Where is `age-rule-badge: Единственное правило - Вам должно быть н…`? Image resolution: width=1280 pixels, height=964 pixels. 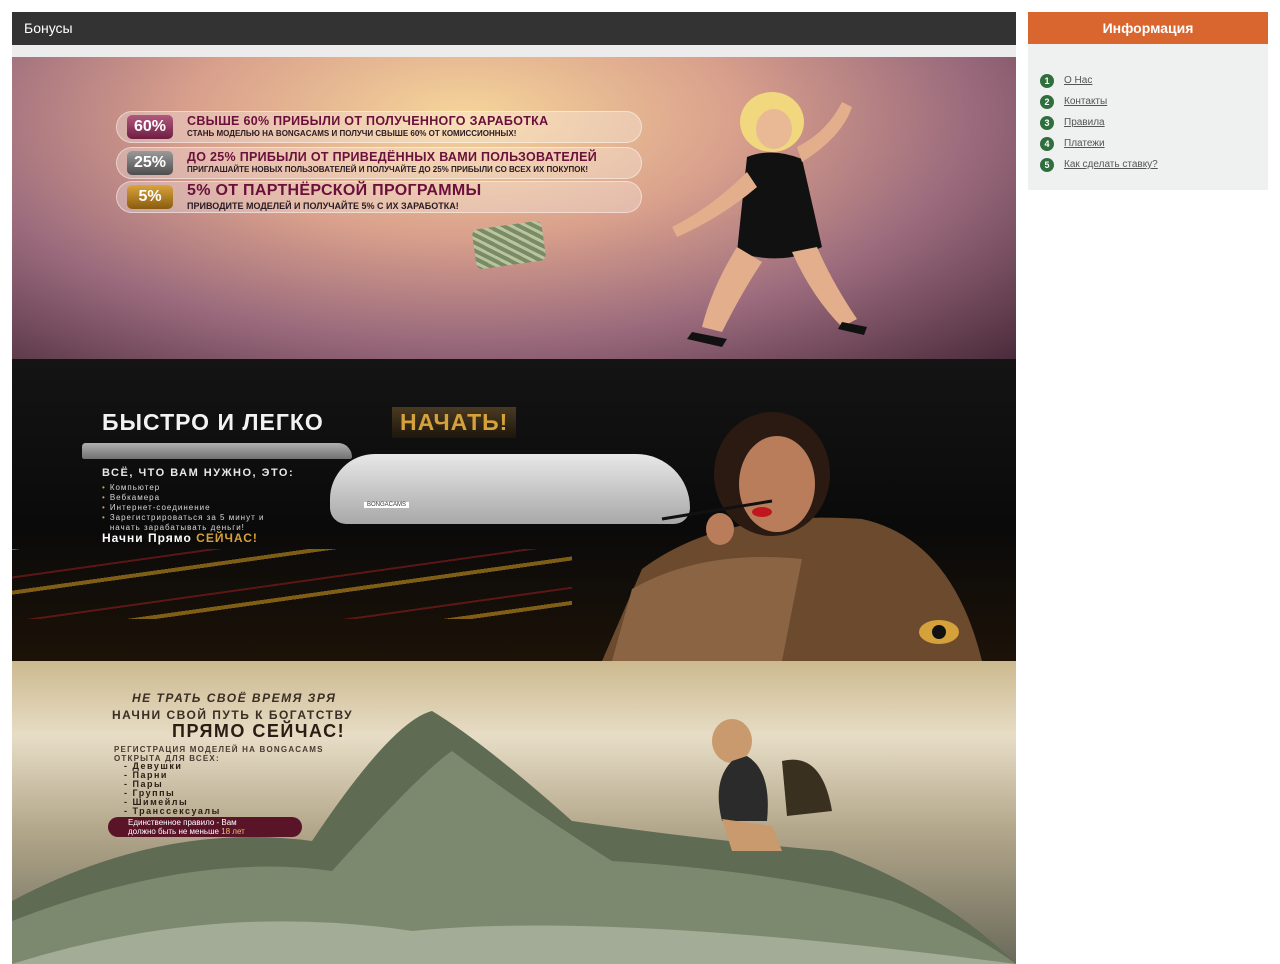 age-rule-badge: Единственное правило - Вам должно быть н… is located at coordinates (205, 827).